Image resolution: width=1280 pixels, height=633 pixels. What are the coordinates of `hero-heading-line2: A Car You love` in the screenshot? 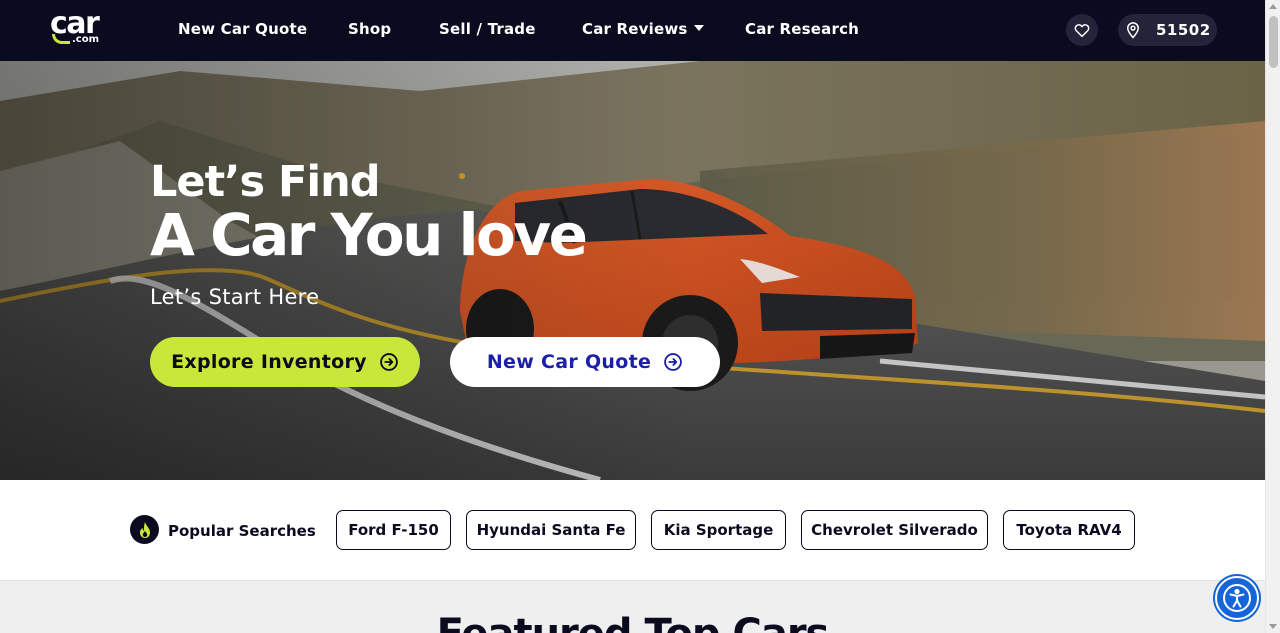 It's located at (369, 235).